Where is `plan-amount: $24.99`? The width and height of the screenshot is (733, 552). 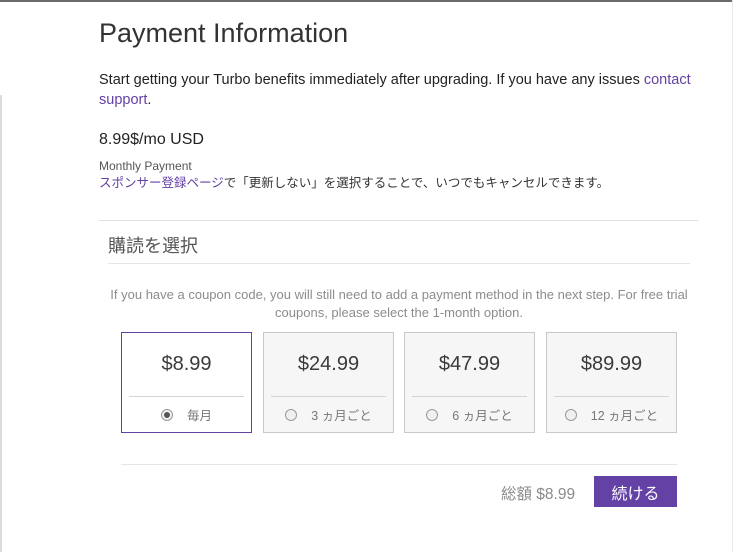 plan-amount: $24.99 is located at coordinates (328, 364).